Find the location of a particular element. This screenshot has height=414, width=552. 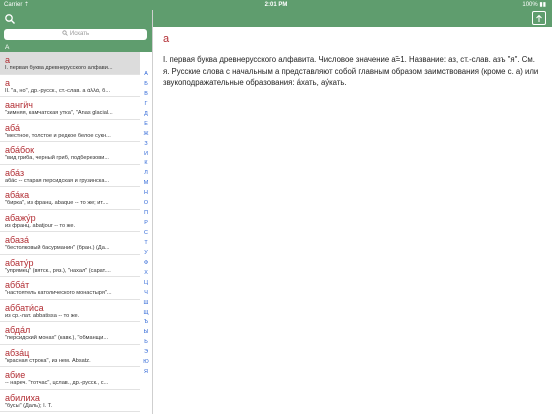

headword: абда́л is located at coordinates (18, 330).